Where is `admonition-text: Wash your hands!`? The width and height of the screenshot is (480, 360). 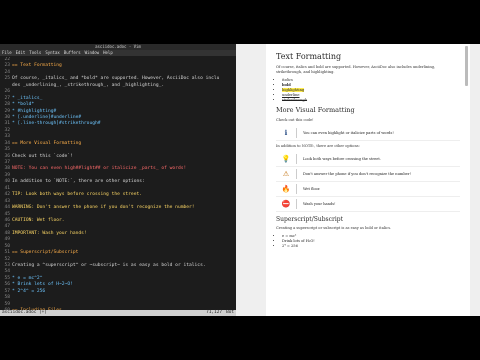 admonition-text: Wash your hands! is located at coordinates (319, 204).